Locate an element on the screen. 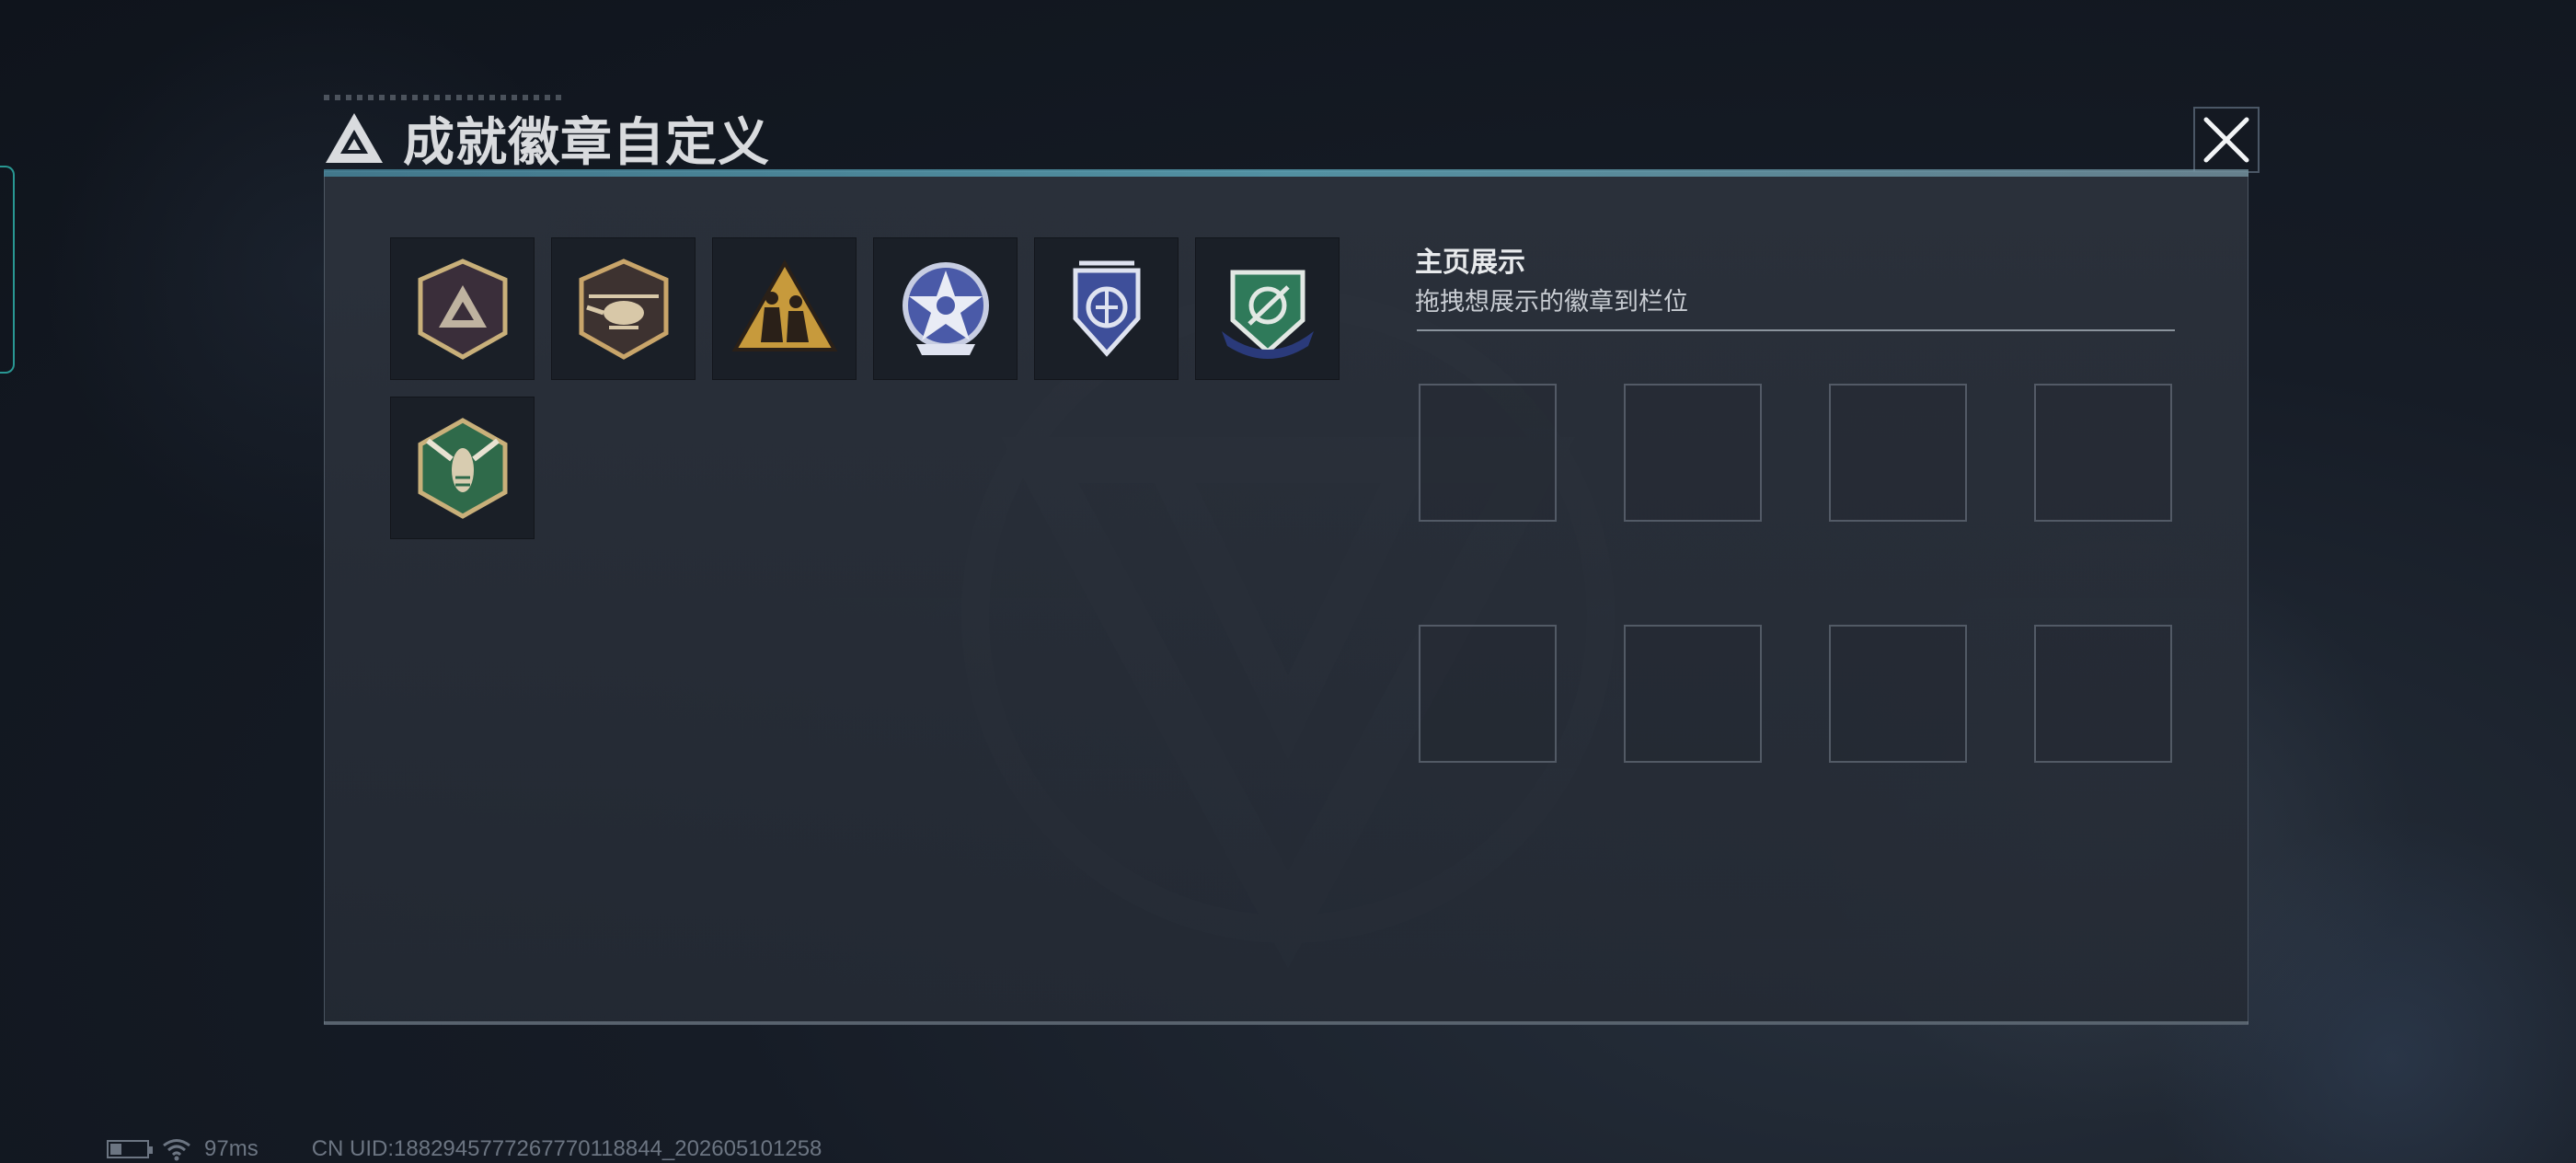  close-icon is located at coordinates (2226, 140).